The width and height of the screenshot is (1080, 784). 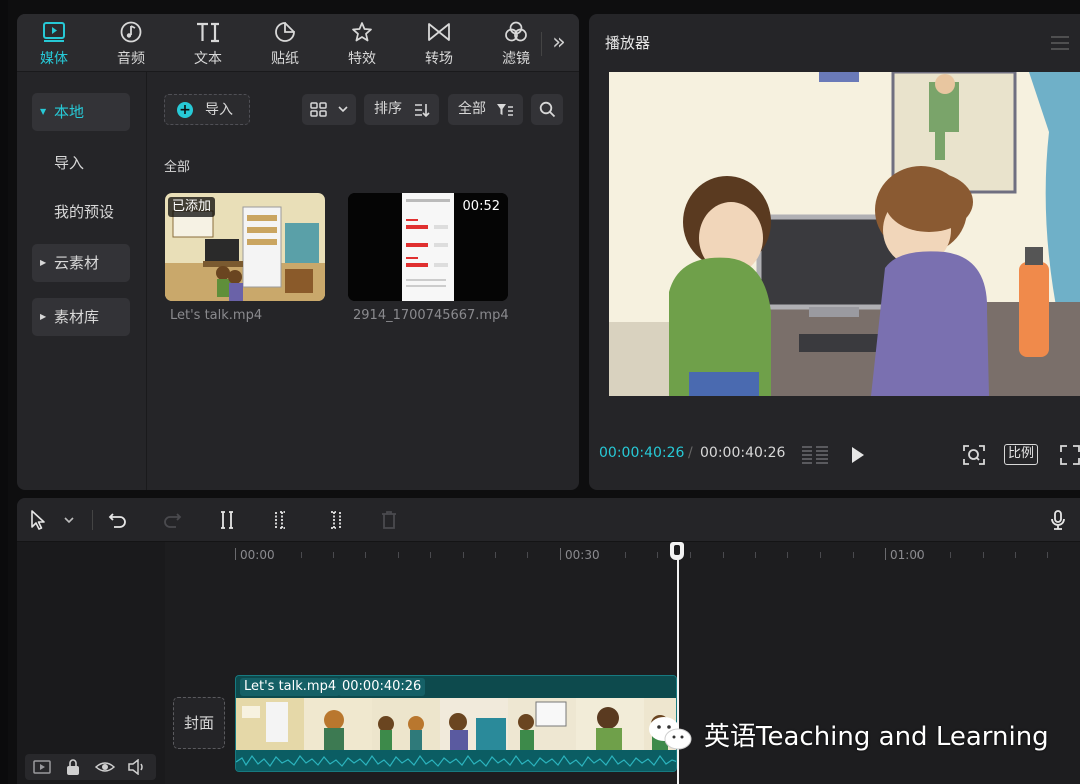 What do you see at coordinates (227, 520) in the screenshot?
I see `split-icon` at bounding box center [227, 520].